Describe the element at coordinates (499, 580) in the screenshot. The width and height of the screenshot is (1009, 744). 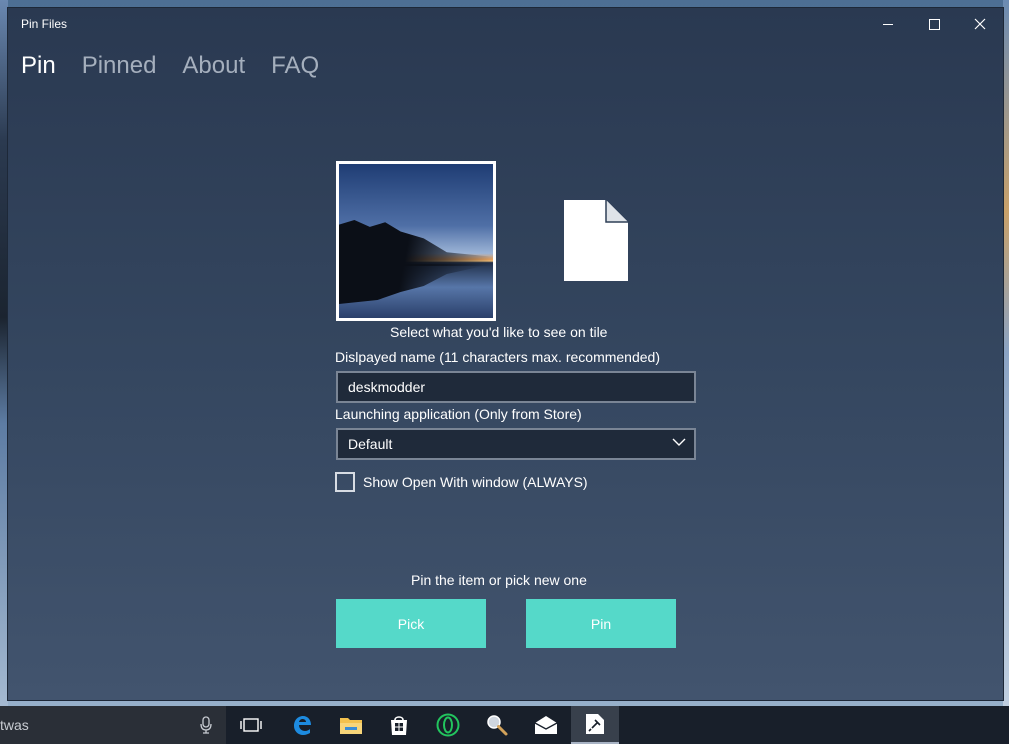
I see `pin-info-text: Pin the item or pick new one` at that location.